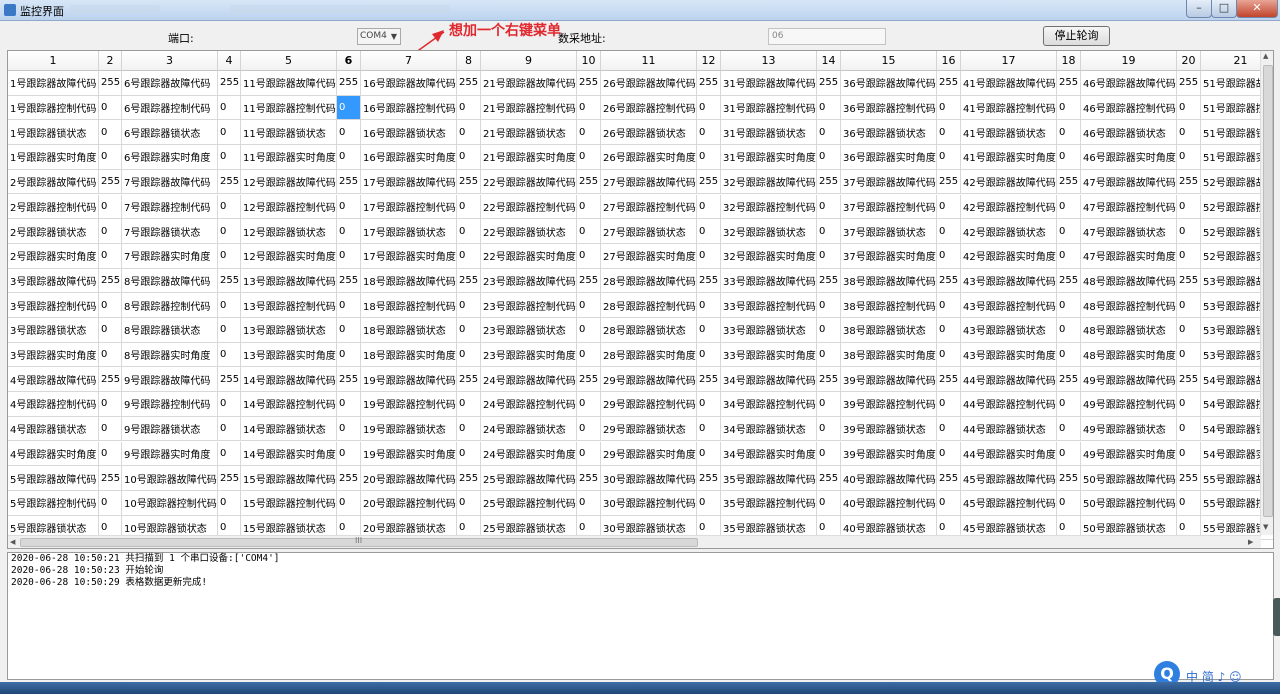  Describe the element at coordinates (1129, 379) in the screenshot. I see `table-cell: 49号跟踪器故障代码` at that location.